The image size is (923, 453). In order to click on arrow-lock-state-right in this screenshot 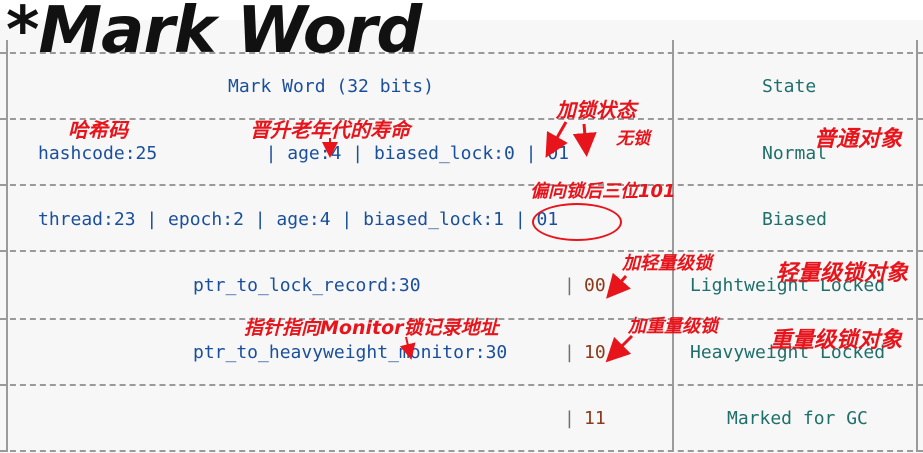, I will do `click(584, 140)`.